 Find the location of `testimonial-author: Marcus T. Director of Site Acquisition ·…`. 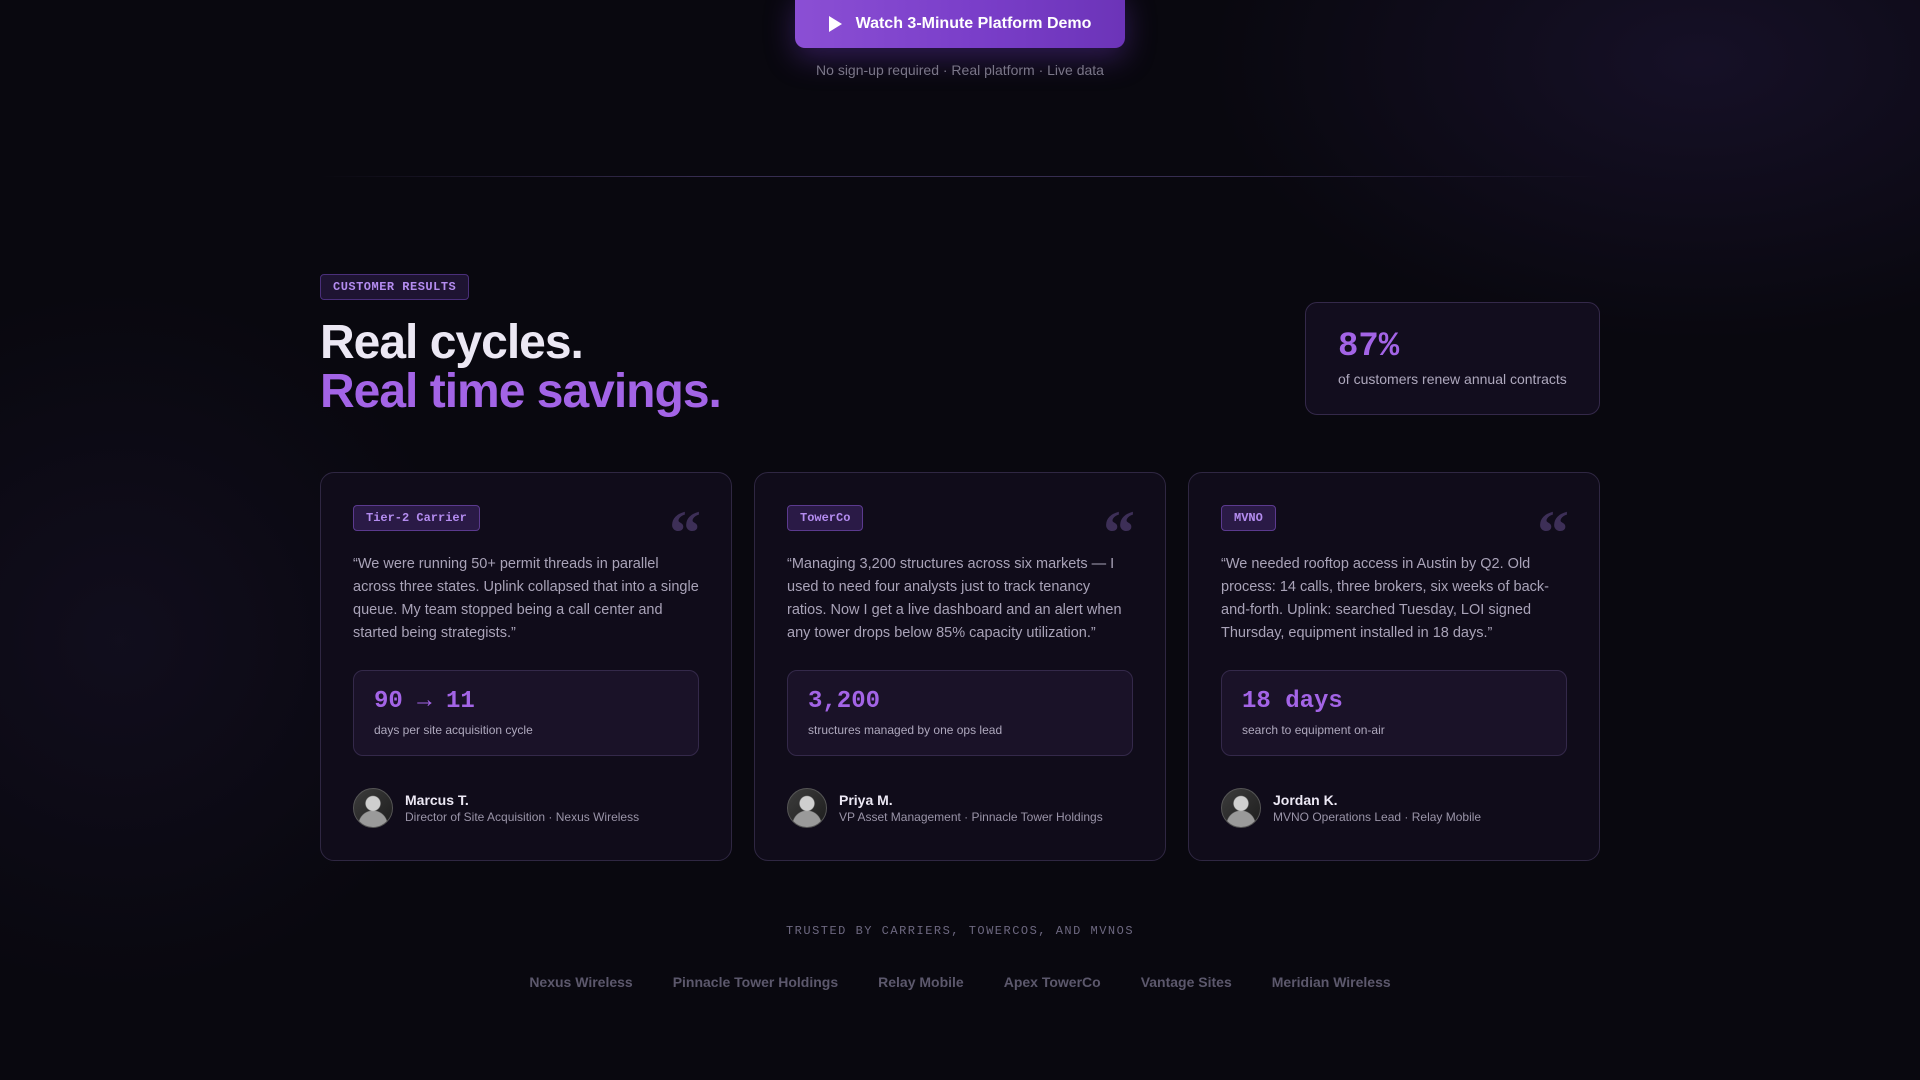

testimonial-author: Marcus T. Director of Site Acquisition ·… is located at coordinates (526, 808).